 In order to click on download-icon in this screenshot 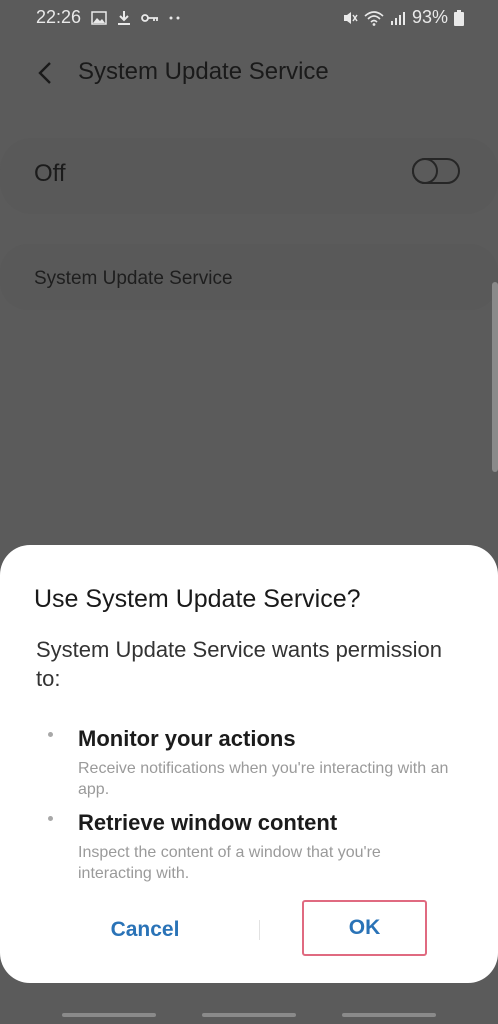, I will do `click(124, 18)`.